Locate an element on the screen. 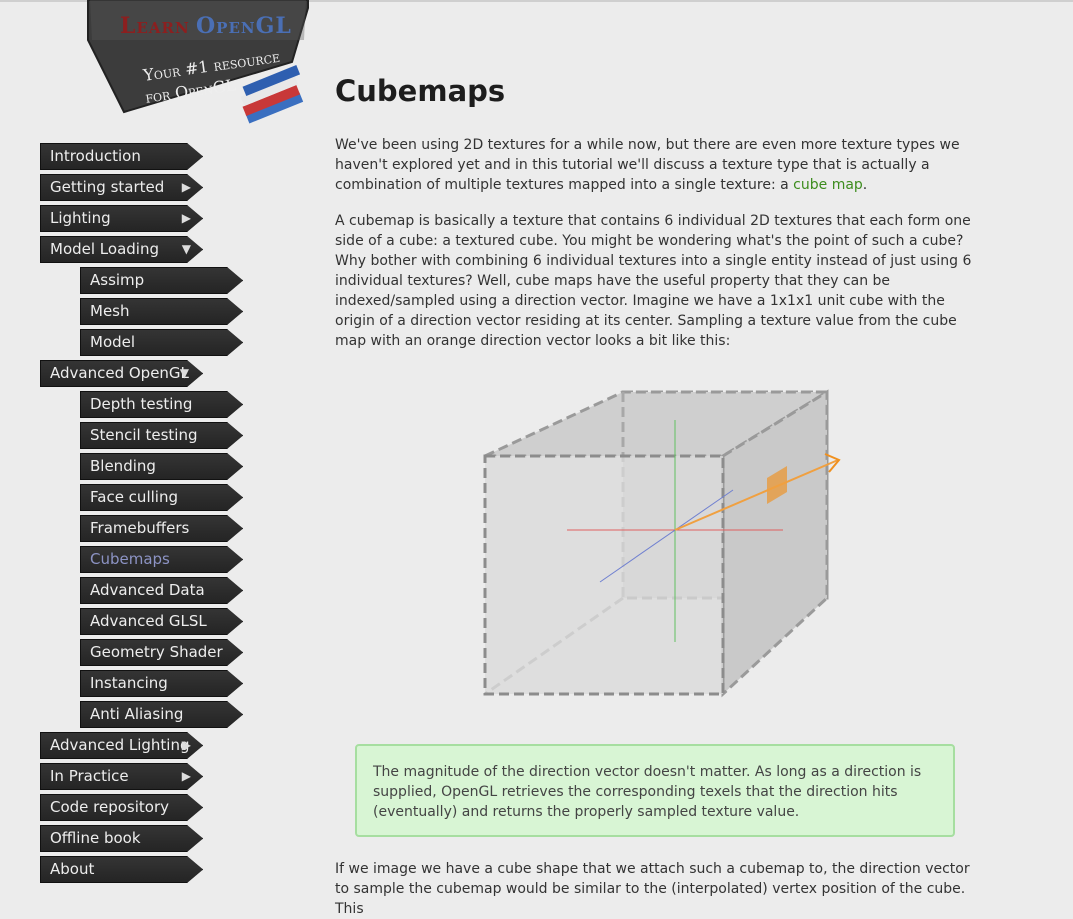 The height and width of the screenshot is (919, 1073). nav-item-assimp: Assimp is located at coordinates (161, 280).